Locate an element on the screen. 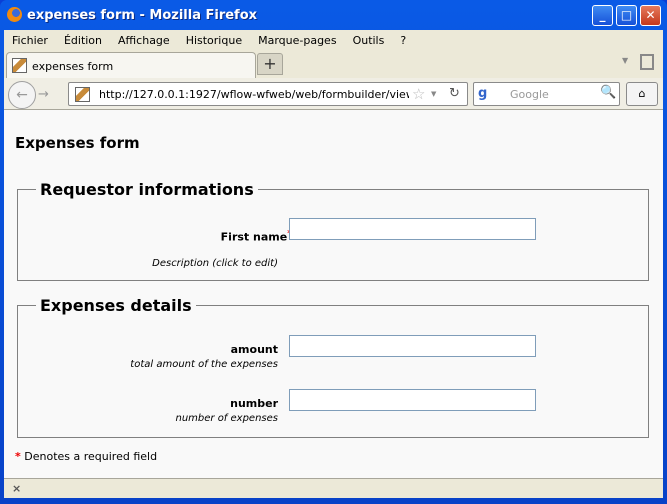  number-description: number of expenses is located at coordinates (226, 418).